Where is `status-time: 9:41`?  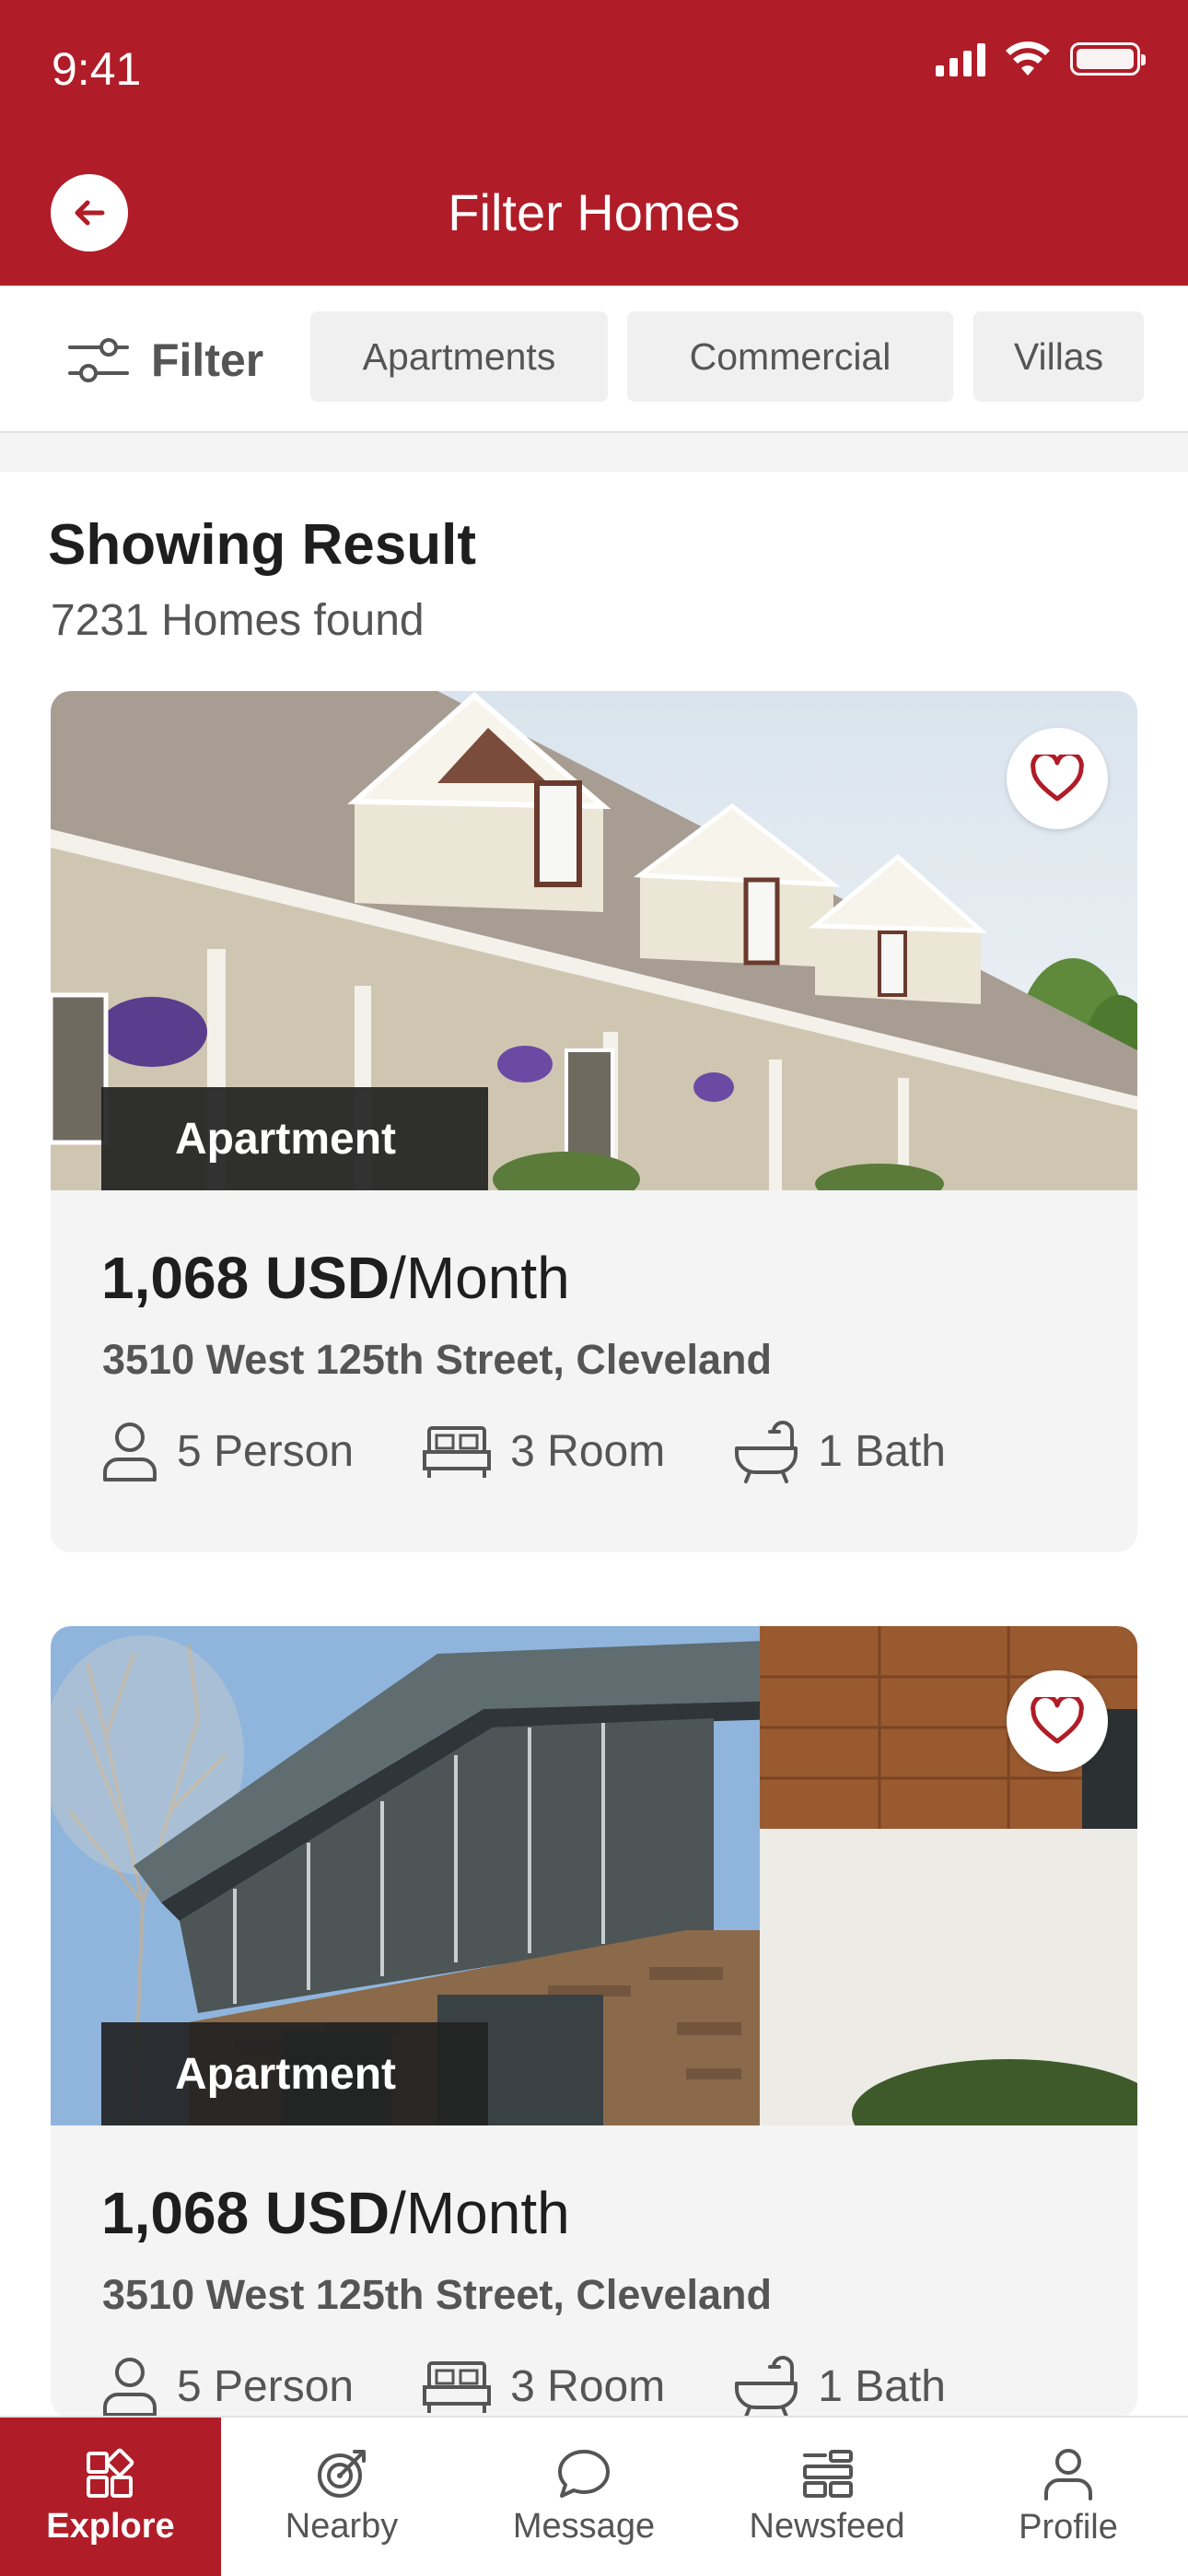 status-time: 9:41 is located at coordinates (97, 69).